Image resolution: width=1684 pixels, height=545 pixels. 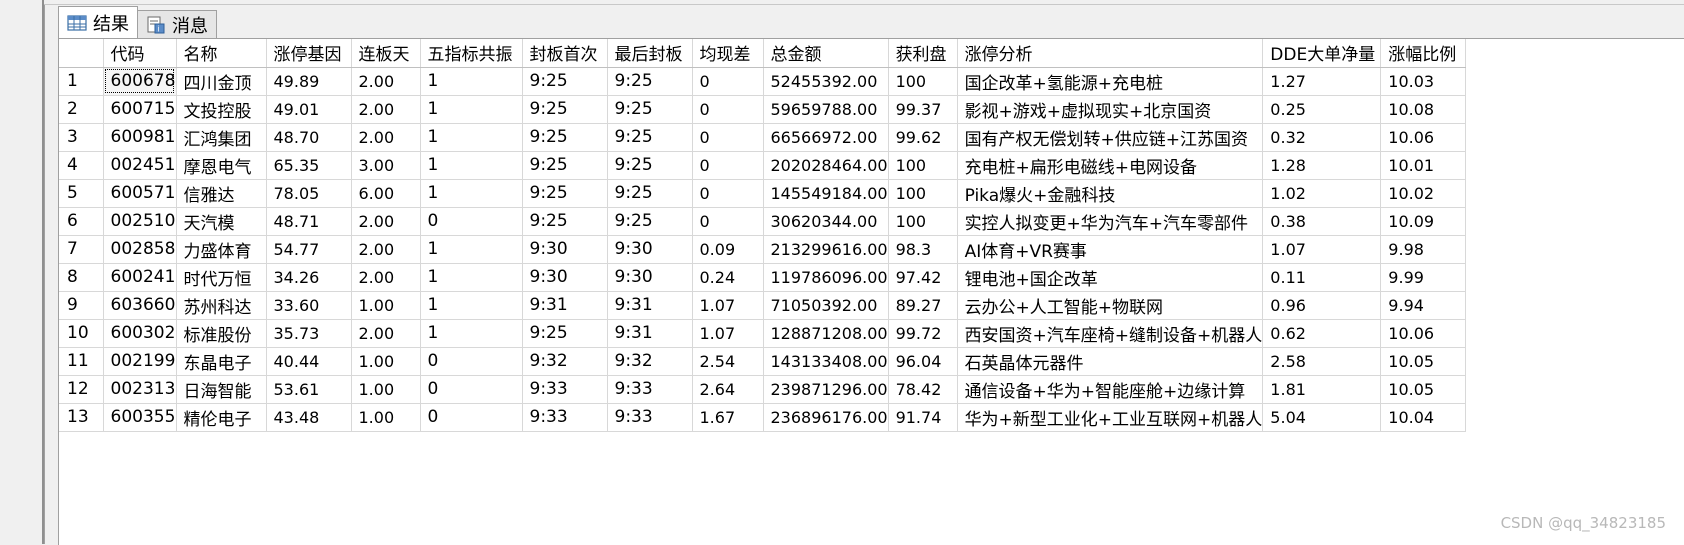 What do you see at coordinates (650, 277) in the screenshot?
I see `table-cell: 9:30` at bounding box center [650, 277].